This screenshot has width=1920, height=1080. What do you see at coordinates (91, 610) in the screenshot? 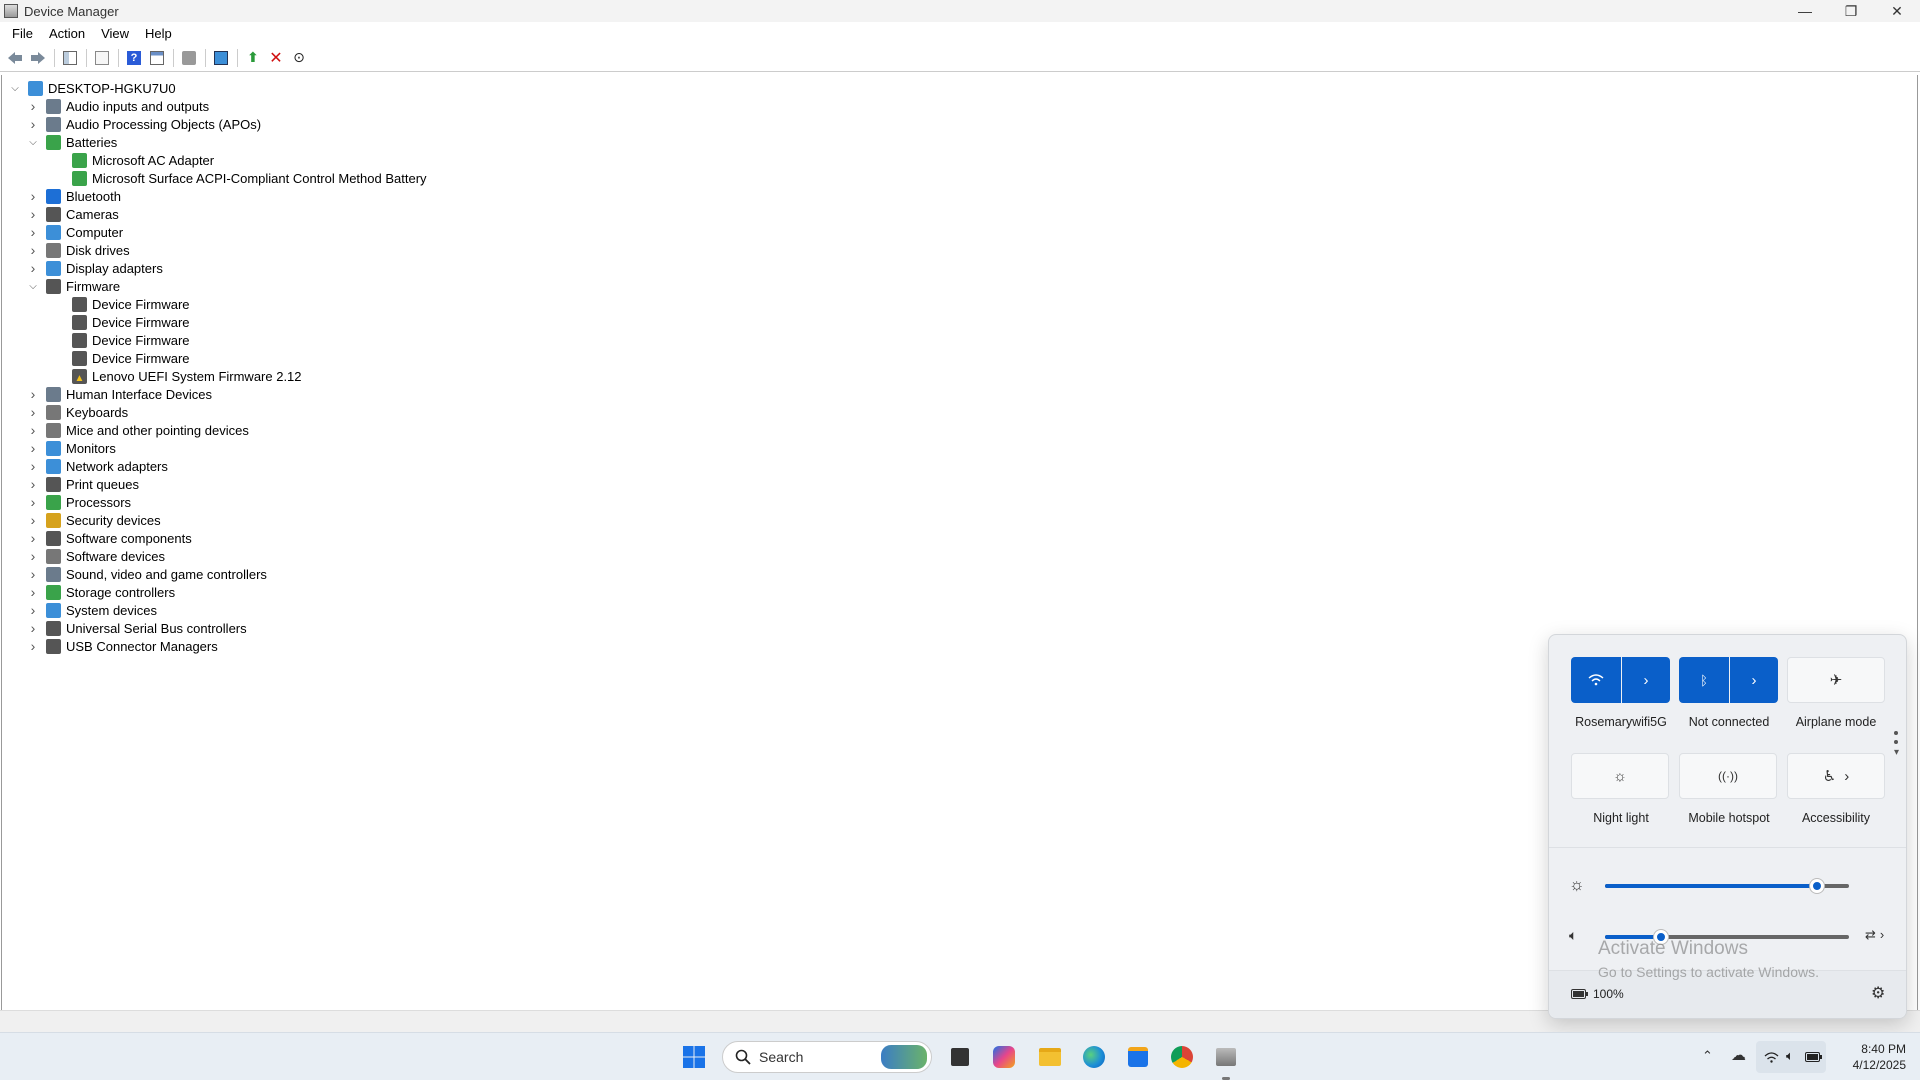
I see `tree-category: › System devices` at bounding box center [91, 610].